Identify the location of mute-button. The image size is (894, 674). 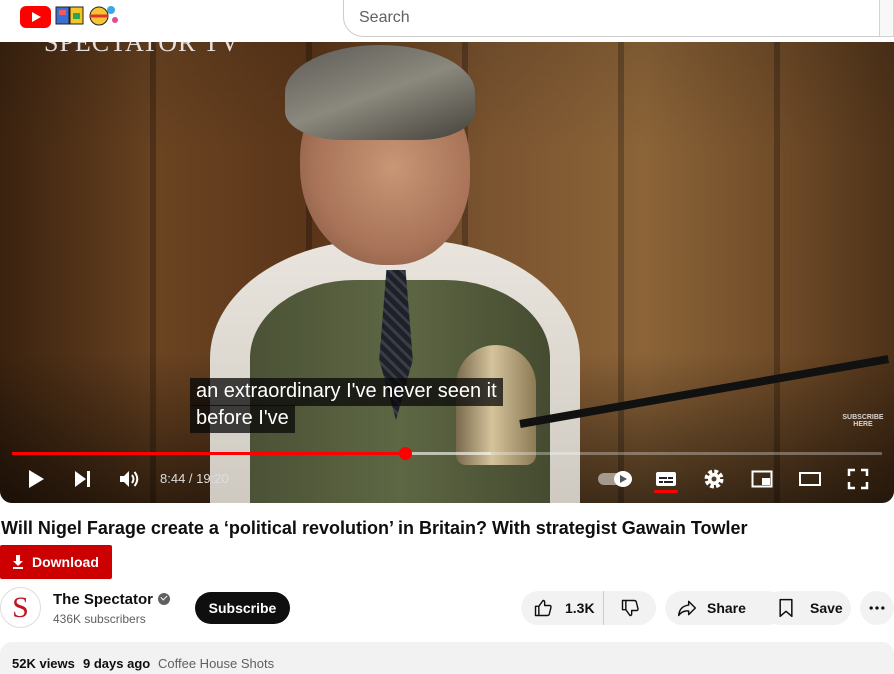
(129, 479).